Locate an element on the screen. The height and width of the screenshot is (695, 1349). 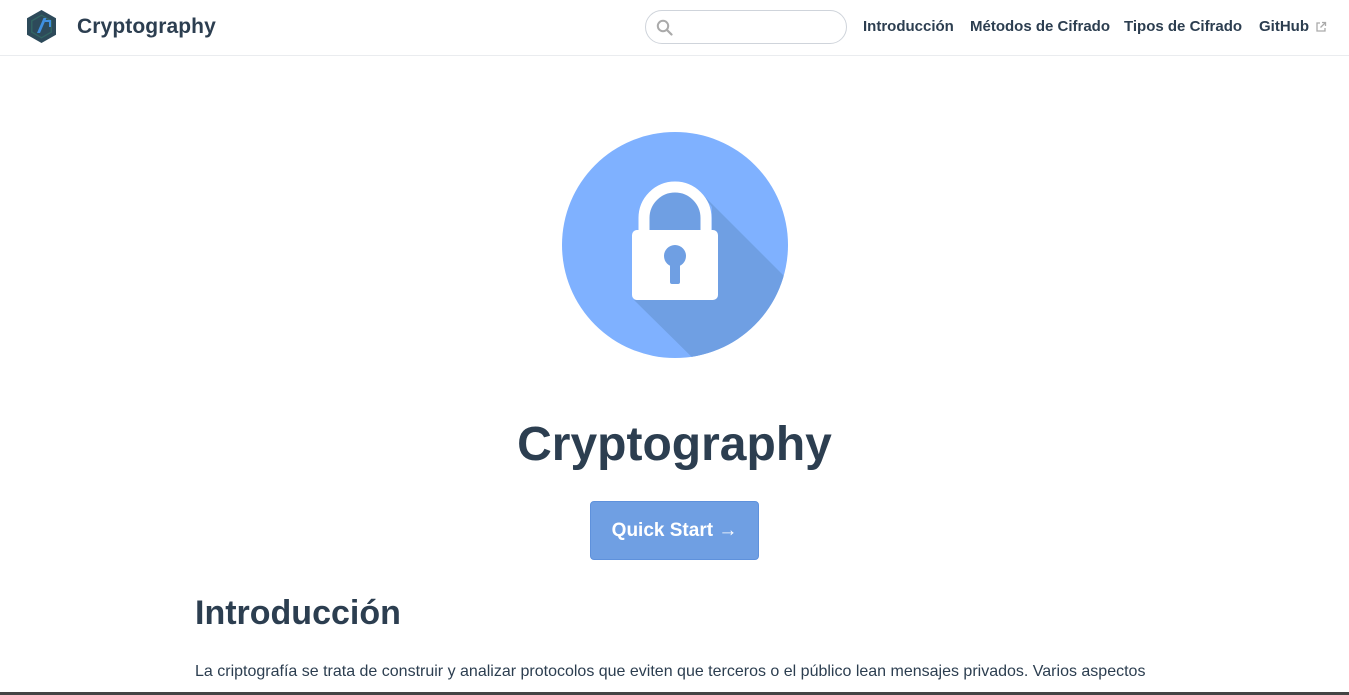
hexagon-logo-icon is located at coordinates (41, 26).